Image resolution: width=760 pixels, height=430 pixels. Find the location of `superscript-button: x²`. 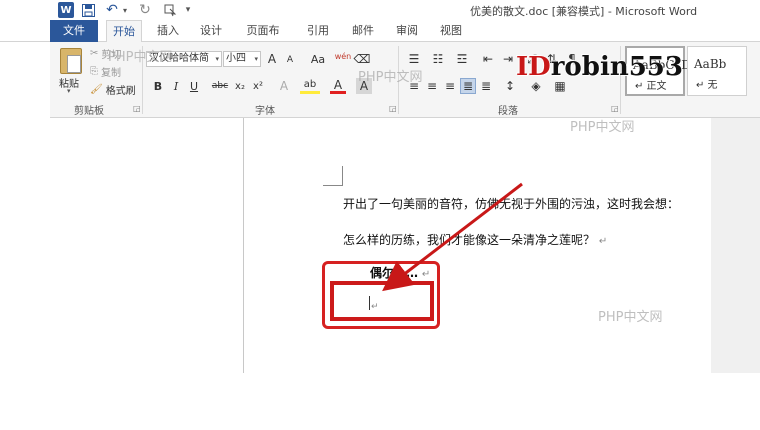

superscript-button: x² is located at coordinates (258, 86).